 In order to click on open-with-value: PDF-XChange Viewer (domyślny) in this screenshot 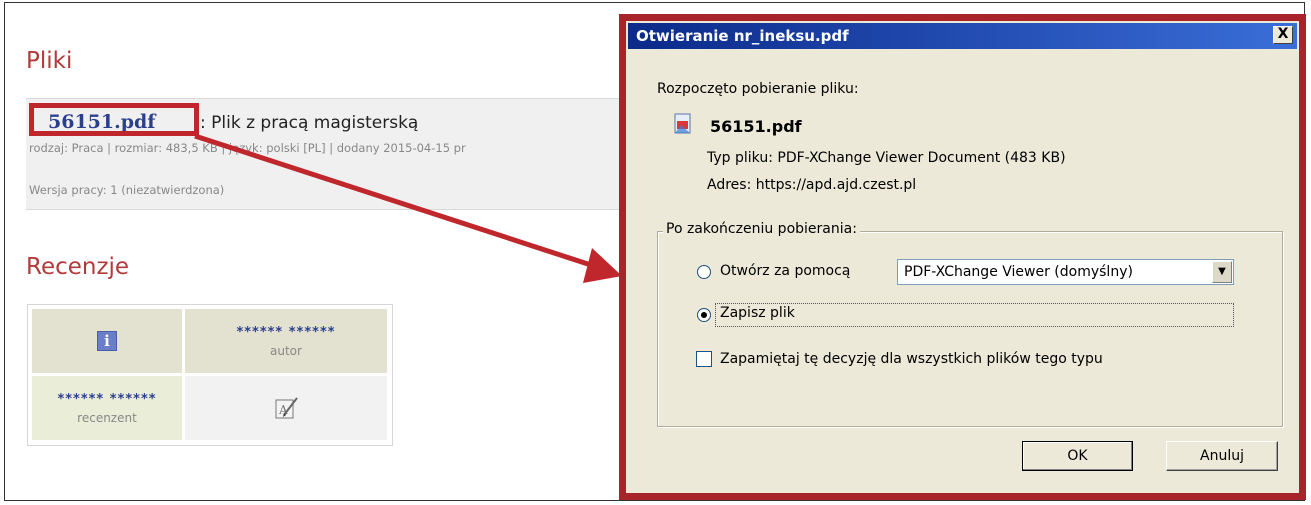, I will do `click(1018, 272)`.